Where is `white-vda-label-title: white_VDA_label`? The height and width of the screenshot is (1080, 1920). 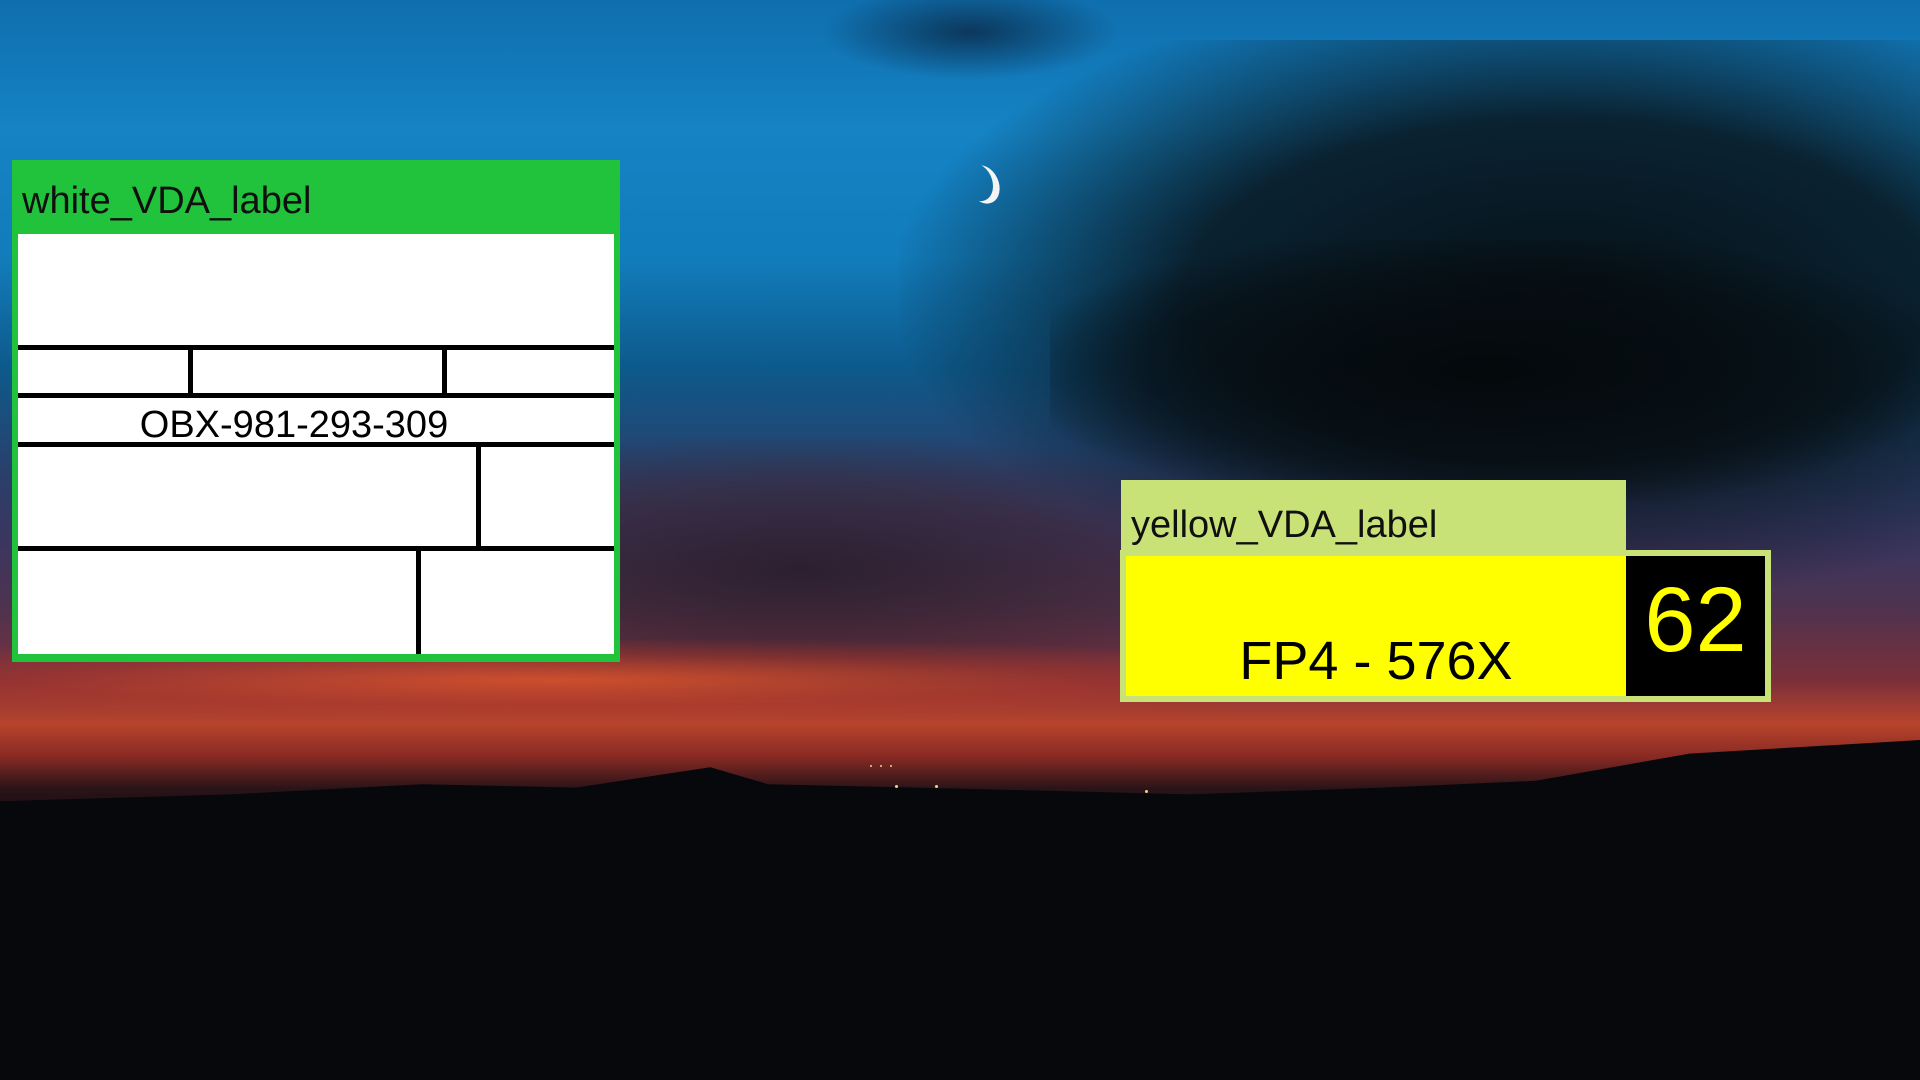
white-vda-label-title: white_VDA_label is located at coordinates (167, 201).